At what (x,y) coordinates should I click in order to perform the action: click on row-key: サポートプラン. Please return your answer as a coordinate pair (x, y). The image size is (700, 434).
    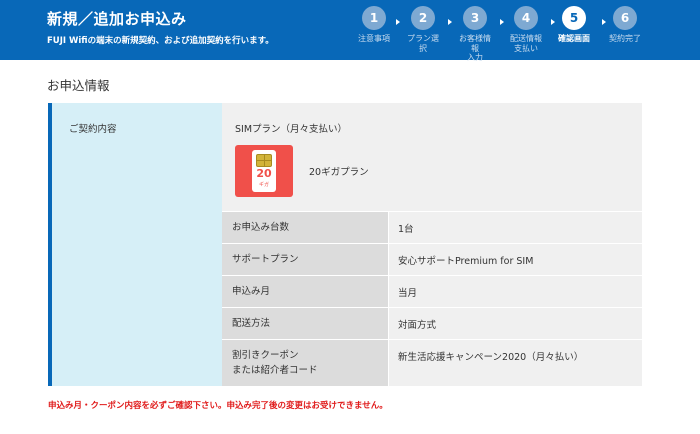
    Looking at the image, I should click on (305, 259).